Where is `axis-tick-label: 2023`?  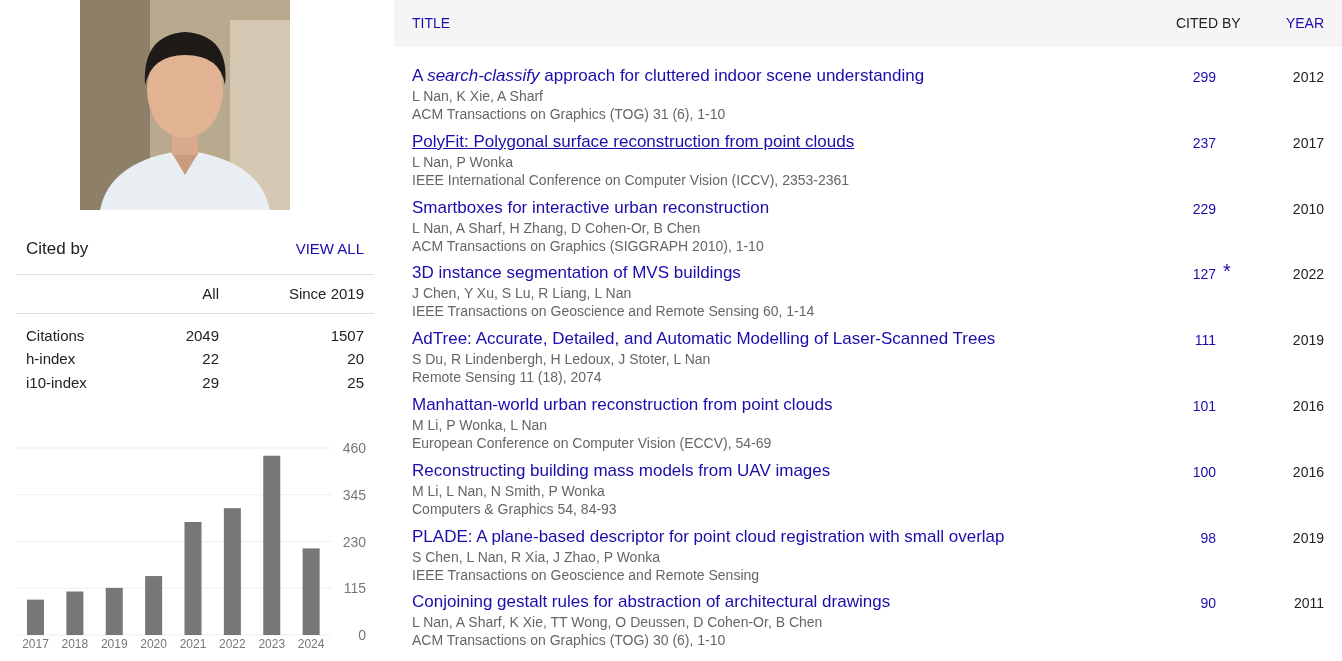 axis-tick-label: 2023 is located at coordinates (272, 643).